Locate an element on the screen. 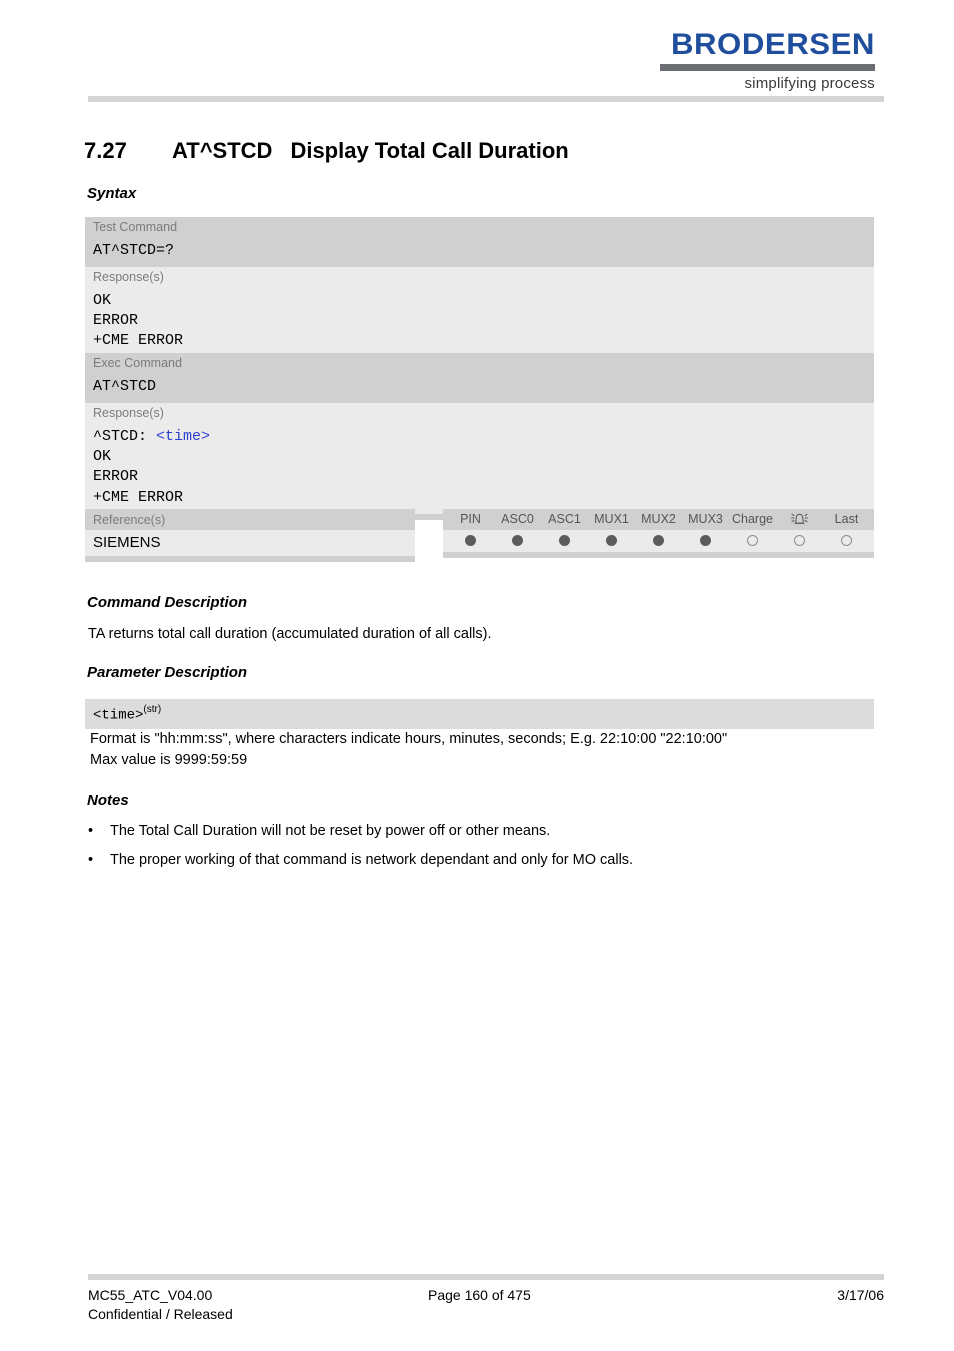 This screenshot has width=954, height=1351. capability-col-asc0: ASC0 is located at coordinates (517, 519).